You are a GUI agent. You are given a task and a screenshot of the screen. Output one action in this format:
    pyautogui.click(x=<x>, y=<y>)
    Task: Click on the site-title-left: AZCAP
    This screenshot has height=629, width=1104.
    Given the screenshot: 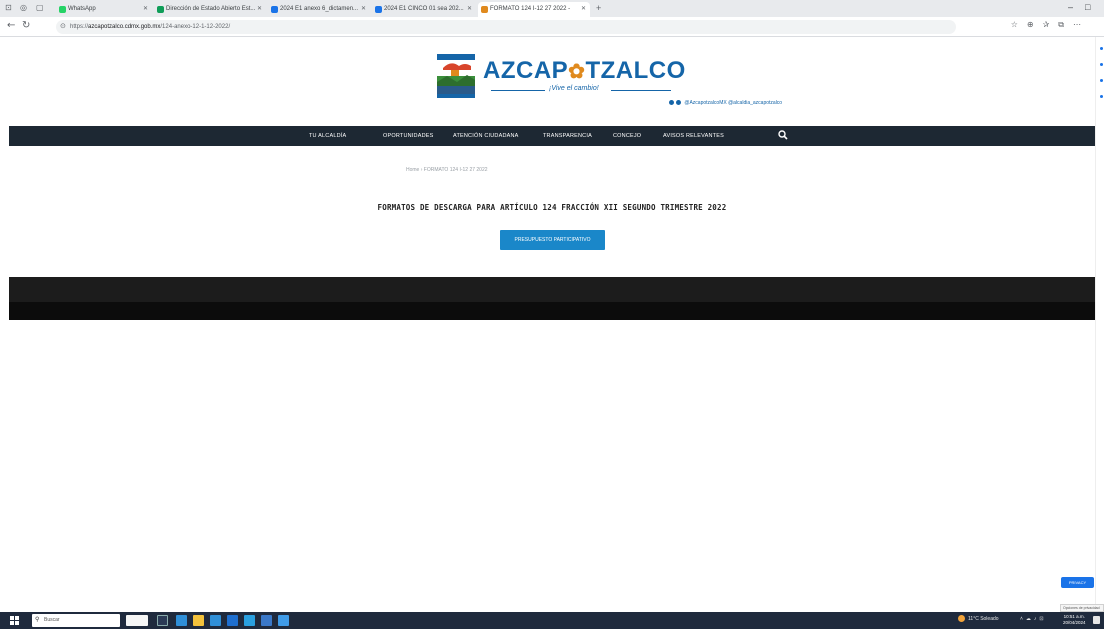 What is the action you would take?
    pyautogui.click(x=526, y=70)
    